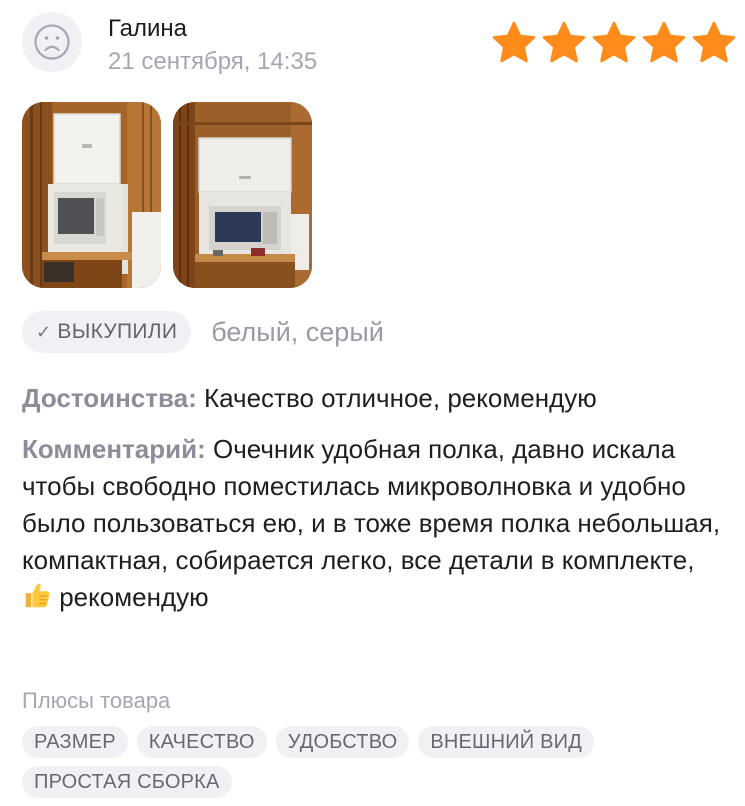  What do you see at coordinates (127, 782) in the screenshot?
I see `plus-tag: ПРОСТАЯ СБОРКА` at bounding box center [127, 782].